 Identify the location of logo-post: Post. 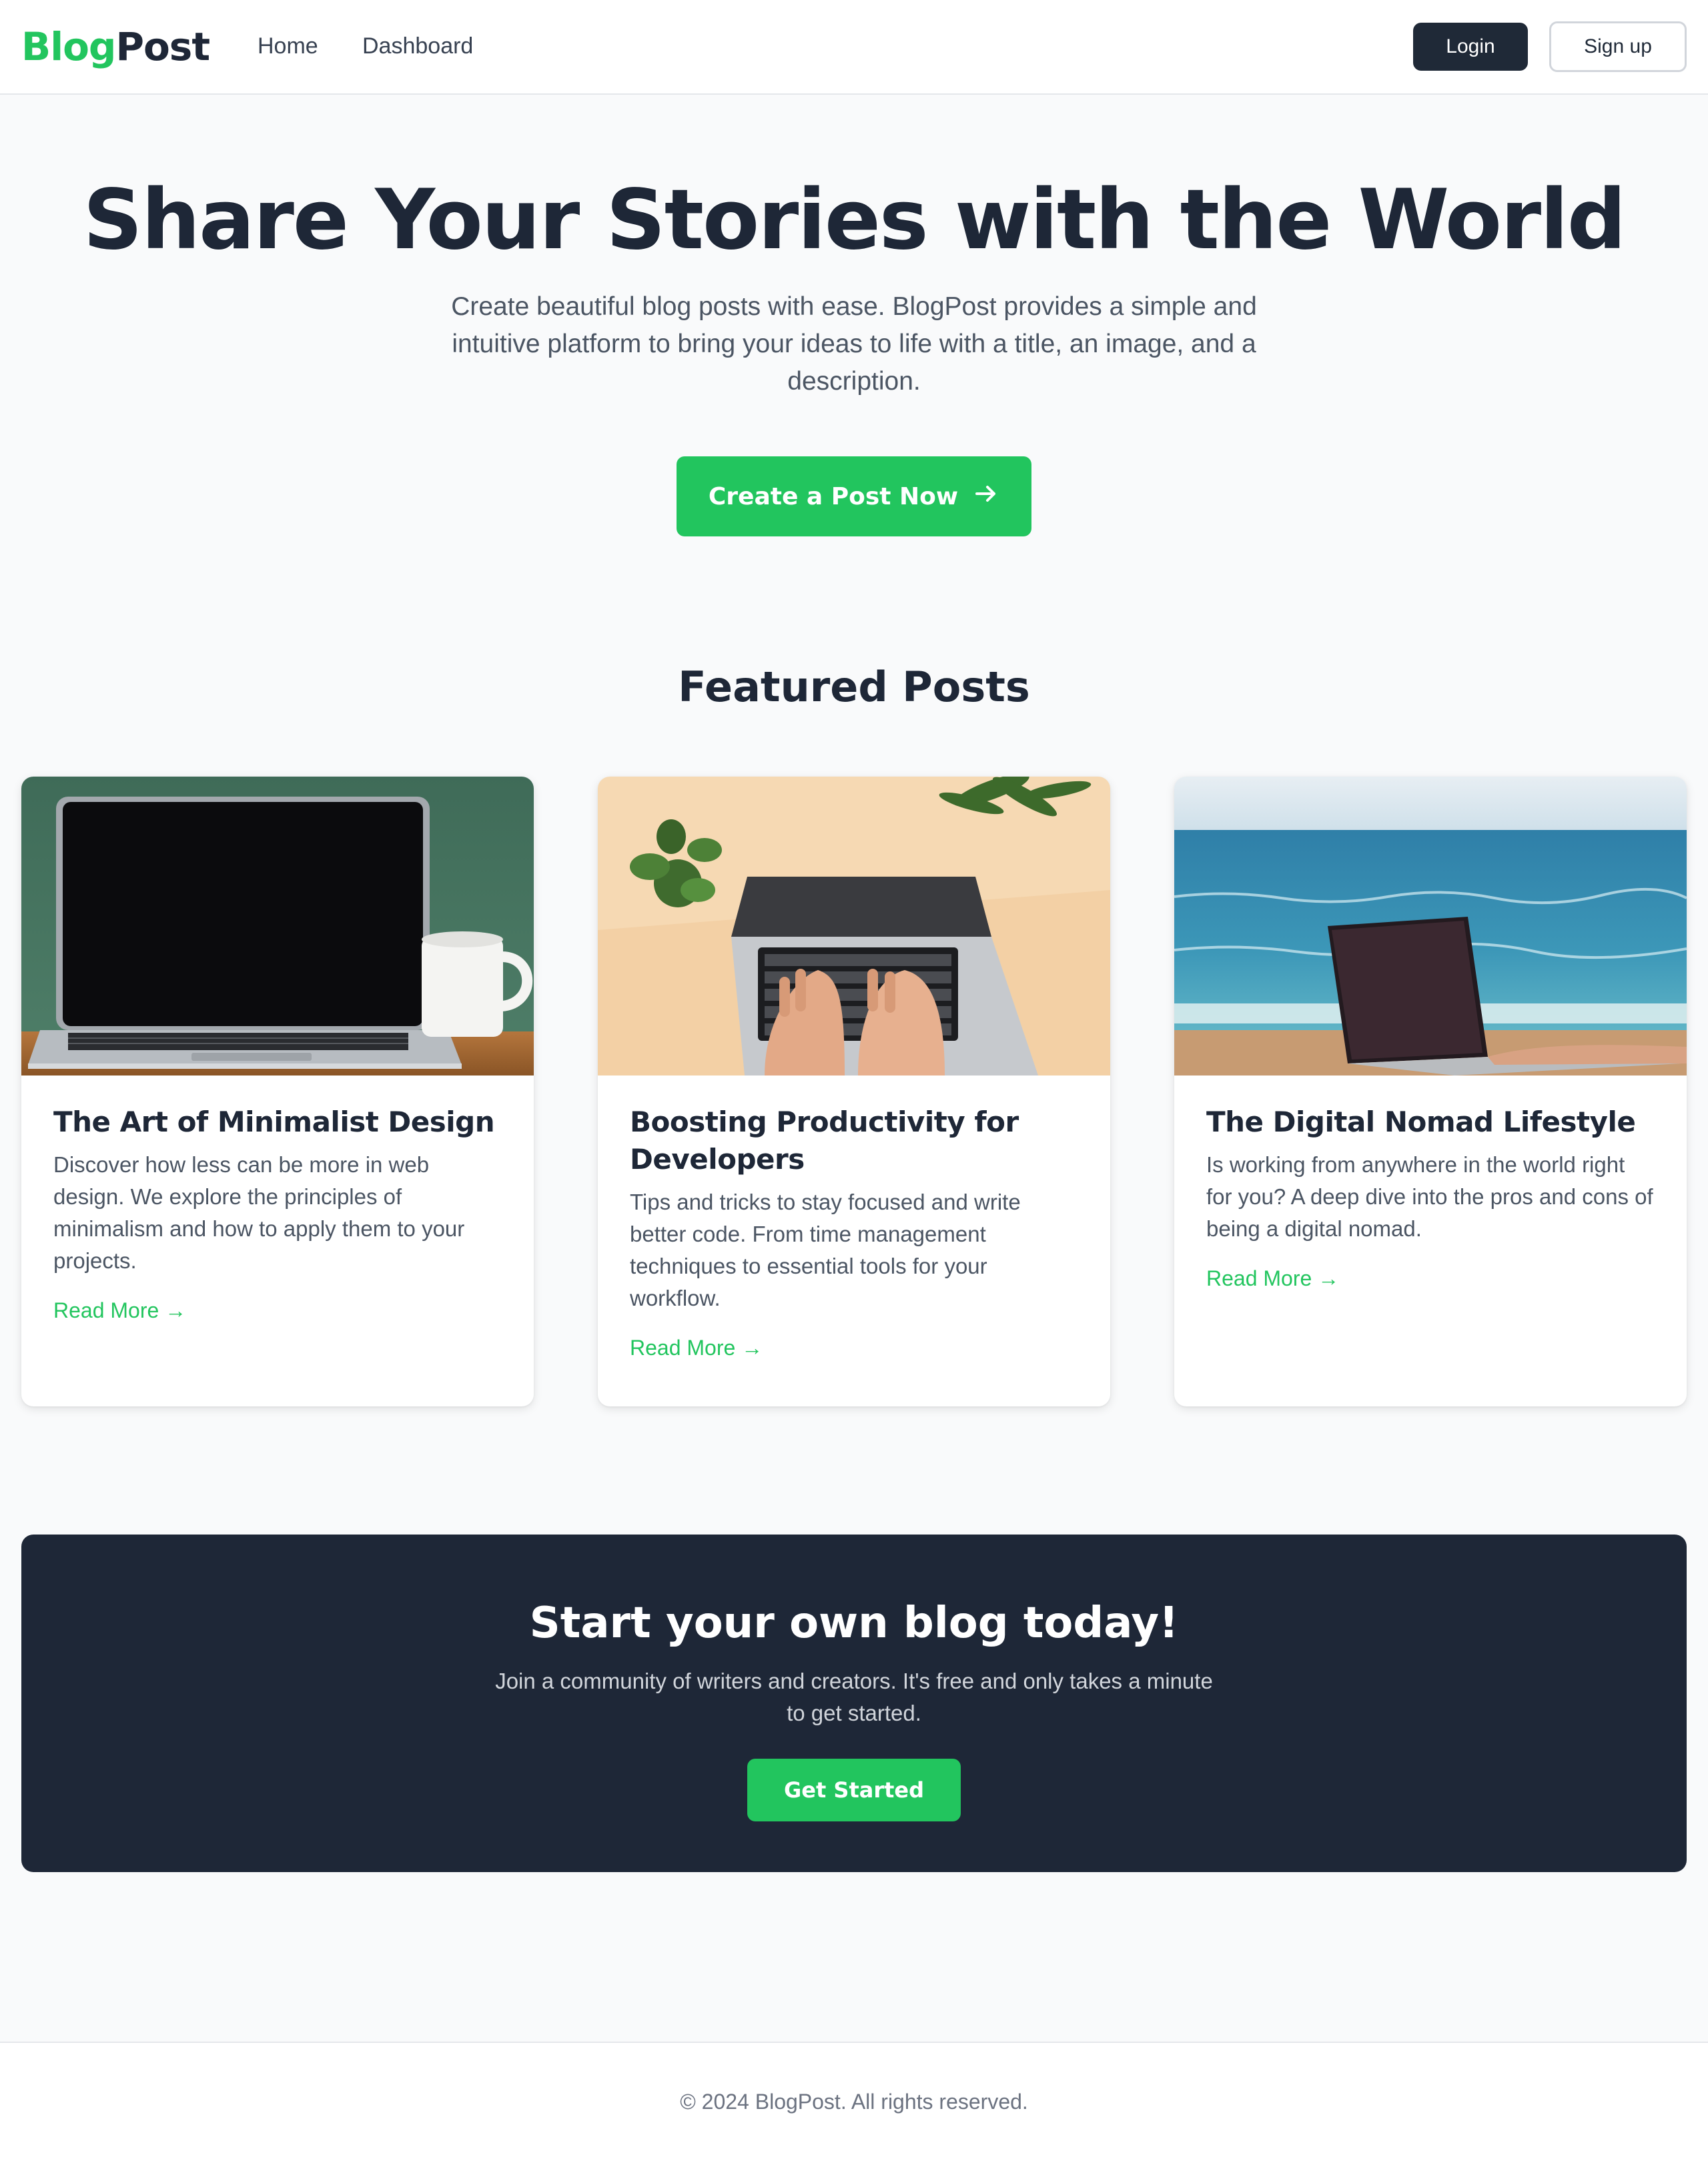
(163, 46).